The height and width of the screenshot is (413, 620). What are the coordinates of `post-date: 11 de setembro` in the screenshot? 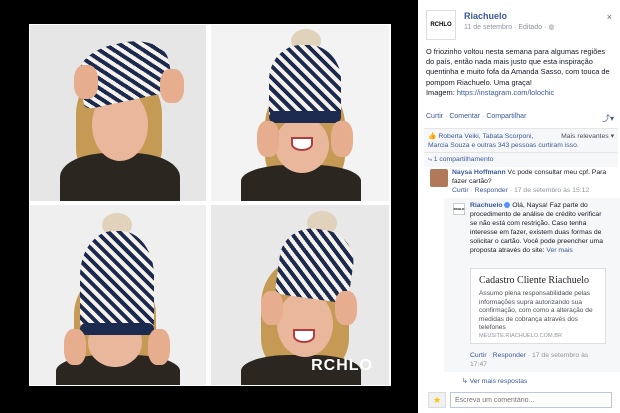 It's located at (488, 27).